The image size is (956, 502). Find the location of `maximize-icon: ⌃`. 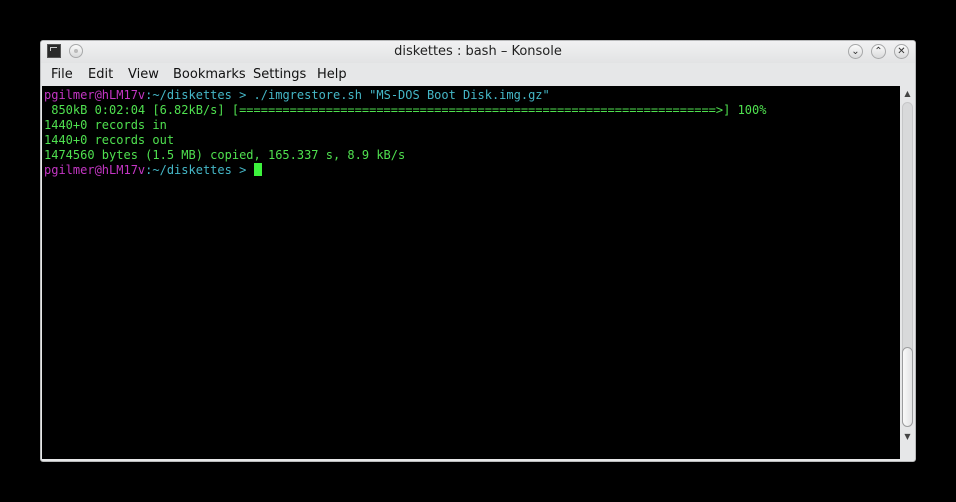

maximize-icon: ⌃ is located at coordinates (878, 51).